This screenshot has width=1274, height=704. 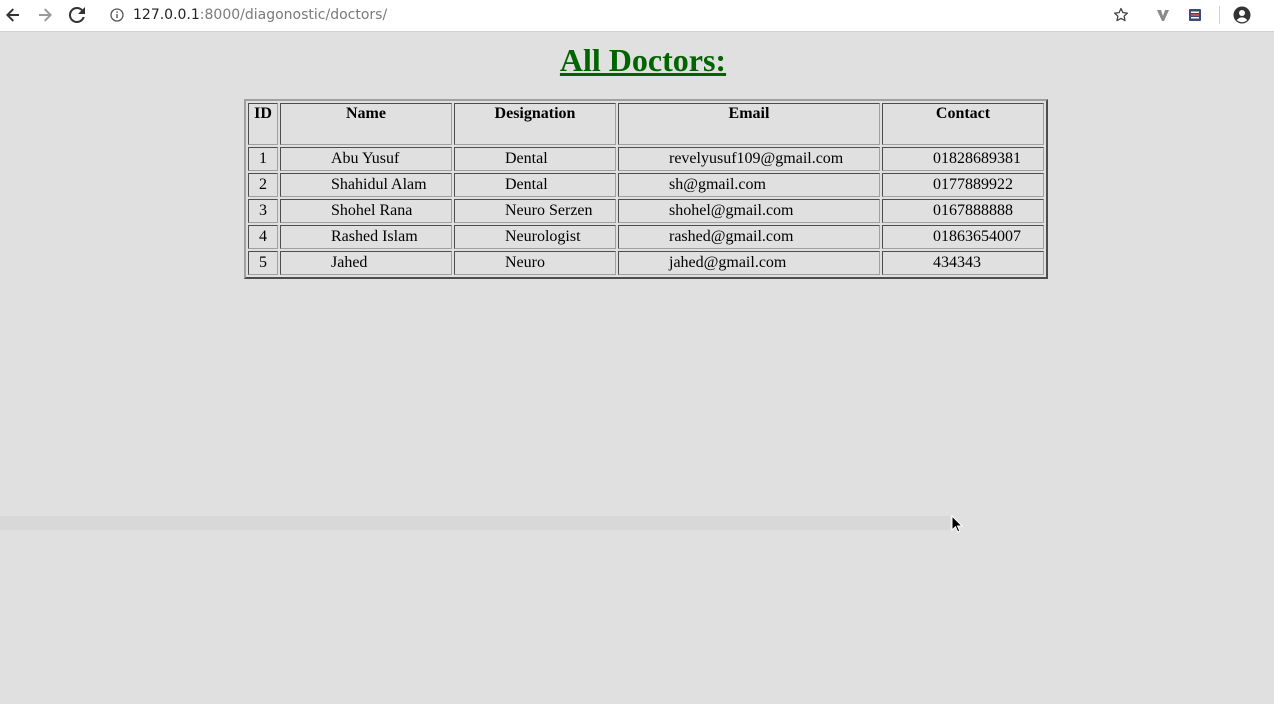 What do you see at coordinates (366, 185) in the screenshot?
I see `cell-name: Shahidul Alam` at bounding box center [366, 185].